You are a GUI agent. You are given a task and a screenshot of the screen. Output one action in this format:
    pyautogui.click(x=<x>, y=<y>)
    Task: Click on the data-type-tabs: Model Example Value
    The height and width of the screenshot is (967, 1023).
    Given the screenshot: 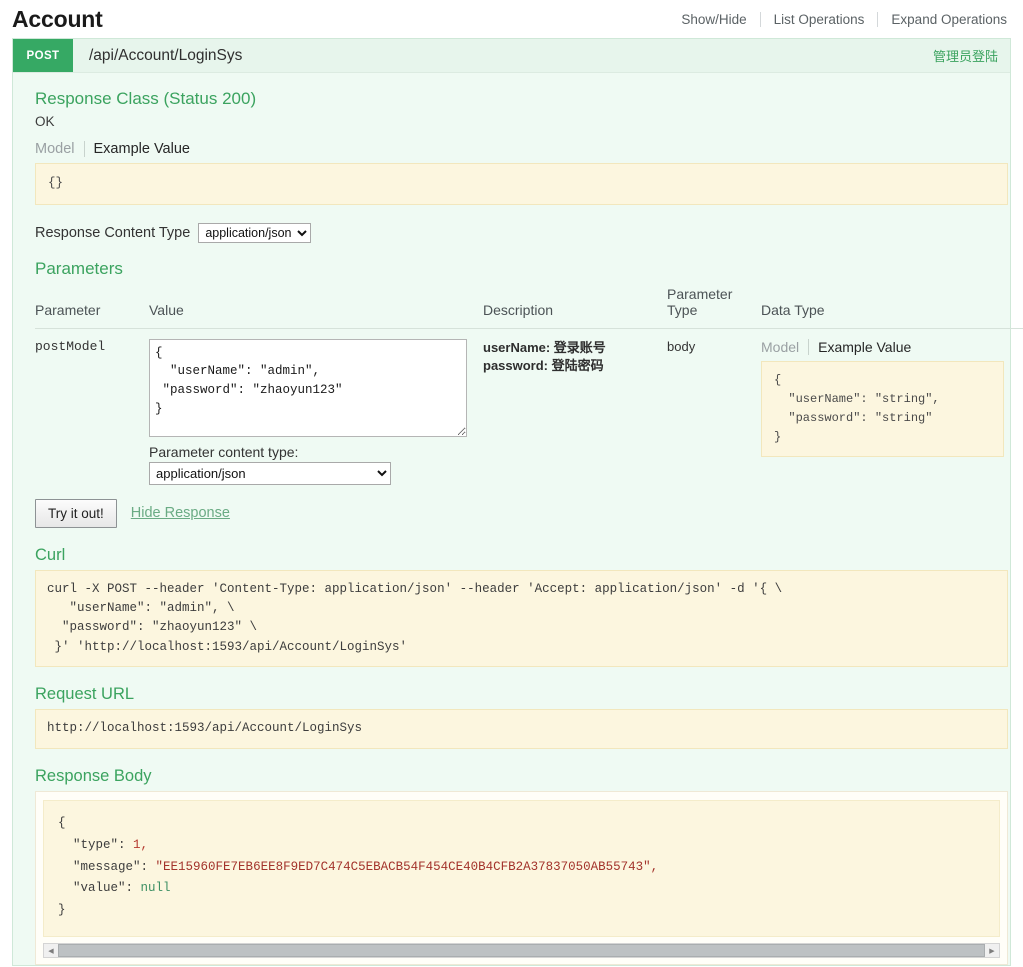 What is the action you would take?
    pyautogui.click(x=892, y=346)
    